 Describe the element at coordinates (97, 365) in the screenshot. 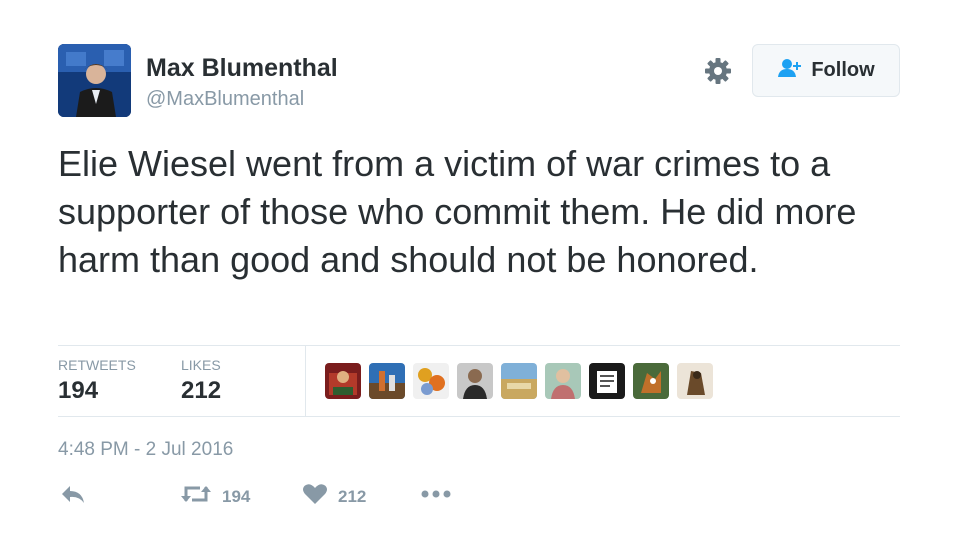

I see `retweets-label: RETWEETS` at that location.